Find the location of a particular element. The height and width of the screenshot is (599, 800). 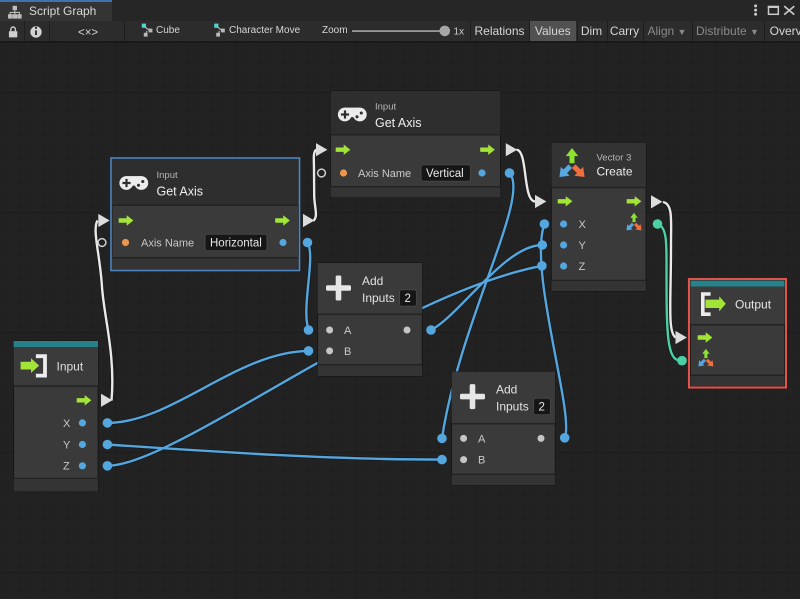

svg-text: Output is located at coordinates (753, 304).